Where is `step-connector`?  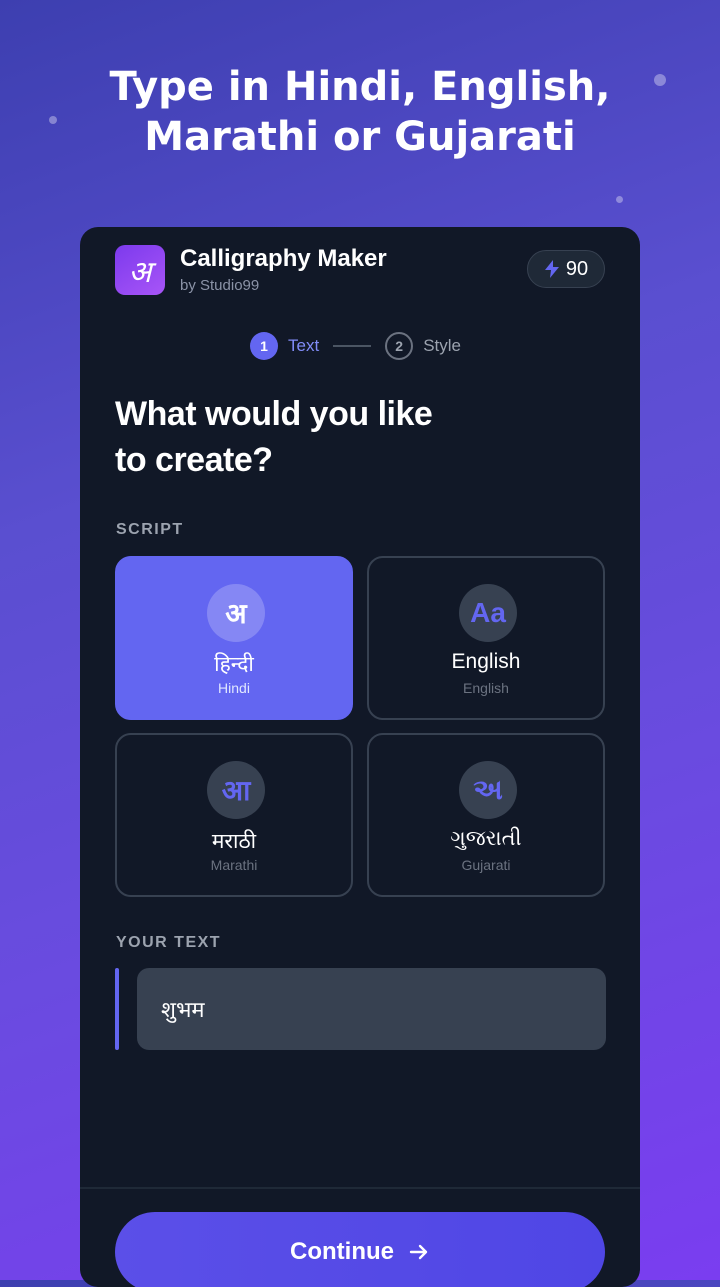
step-connector is located at coordinates (352, 346).